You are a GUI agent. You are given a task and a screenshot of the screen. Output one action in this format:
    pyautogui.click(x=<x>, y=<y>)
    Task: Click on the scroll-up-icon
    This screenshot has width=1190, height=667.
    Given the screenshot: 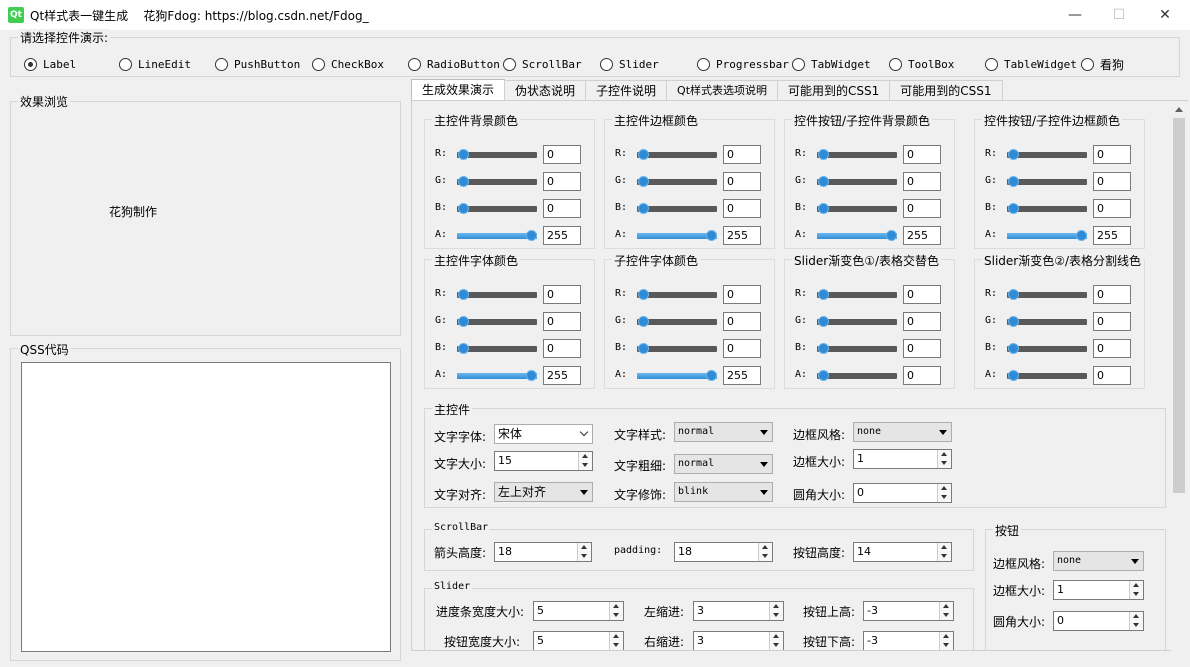 What is the action you would take?
    pyautogui.click(x=1179, y=109)
    